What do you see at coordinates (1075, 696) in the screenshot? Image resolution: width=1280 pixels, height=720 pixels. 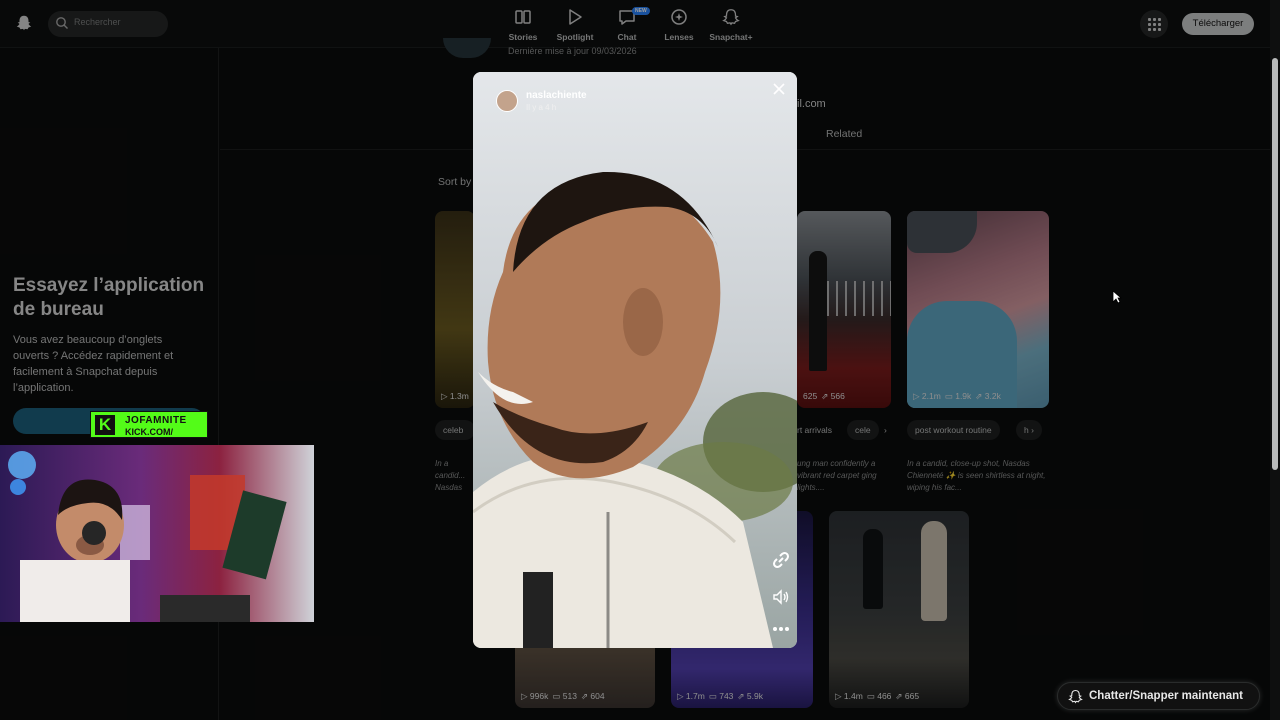 I see `snapchat-ghost-icon` at bounding box center [1075, 696].